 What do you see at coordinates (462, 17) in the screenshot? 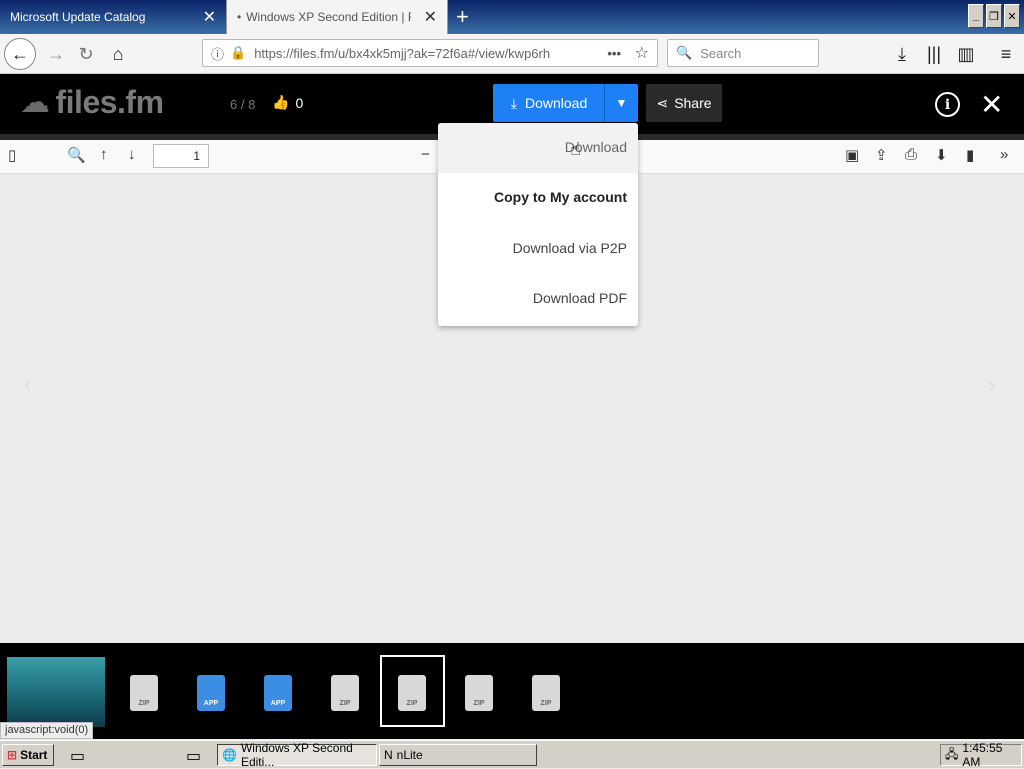
I see `new-tab-icon: +` at bounding box center [462, 17].